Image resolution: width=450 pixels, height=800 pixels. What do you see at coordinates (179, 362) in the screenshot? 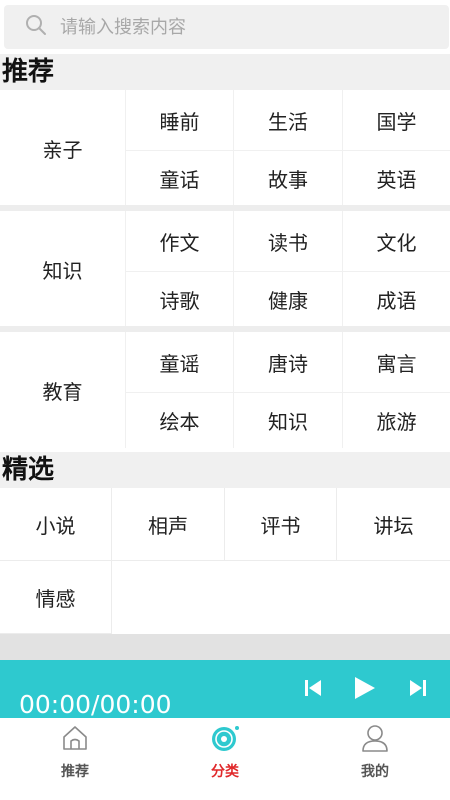
I see `category-item: 童谣` at bounding box center [179, 362].